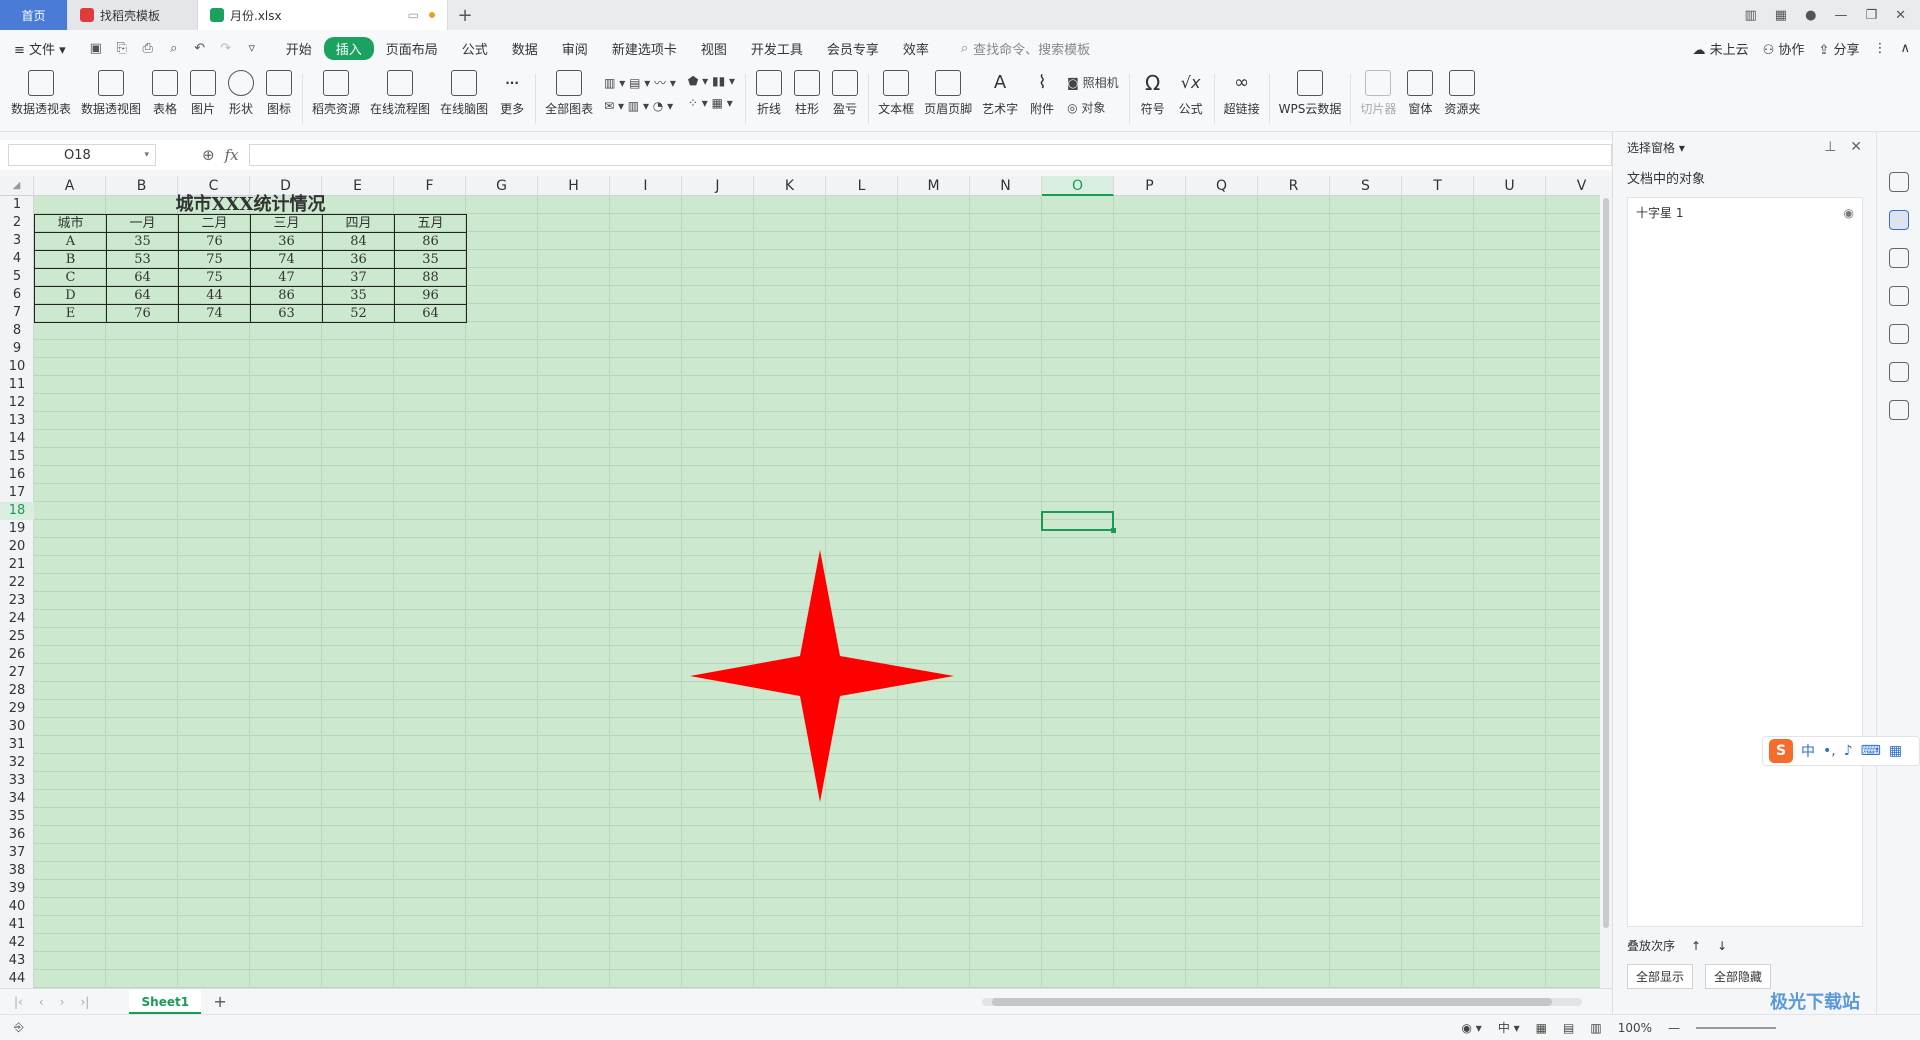 The width and height of the screenshot is (1920, 1040). Describe the element at coordinates (1722, 946) in the screenshot. I see `send-backward-icon: ↓` at that location.